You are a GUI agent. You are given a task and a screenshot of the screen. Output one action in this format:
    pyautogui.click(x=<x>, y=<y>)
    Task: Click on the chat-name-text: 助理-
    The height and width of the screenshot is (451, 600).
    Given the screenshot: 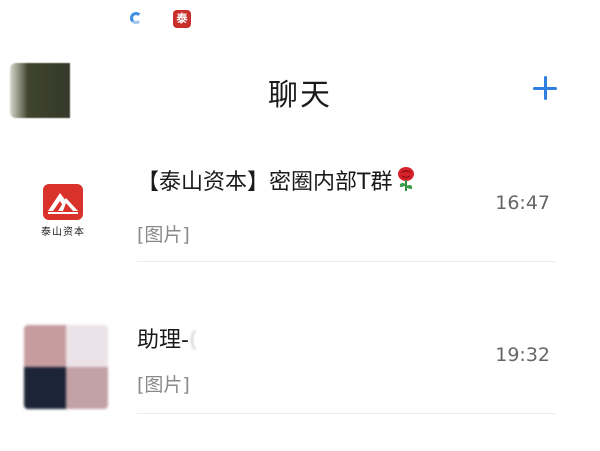 What is the action you would take?
    pyautogui.click(x=163, y=340)
    